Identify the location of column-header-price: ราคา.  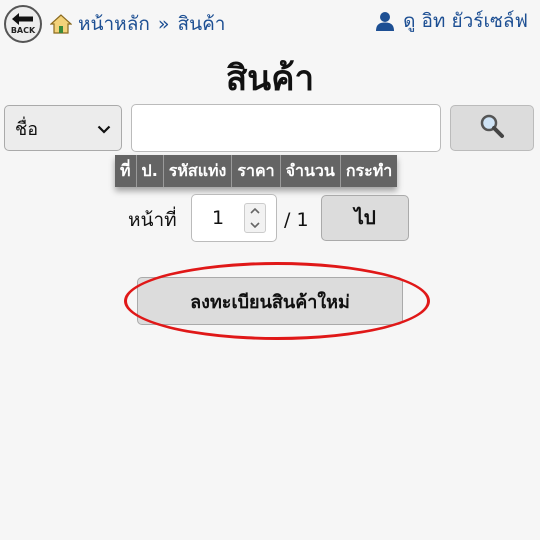
(255, 171).